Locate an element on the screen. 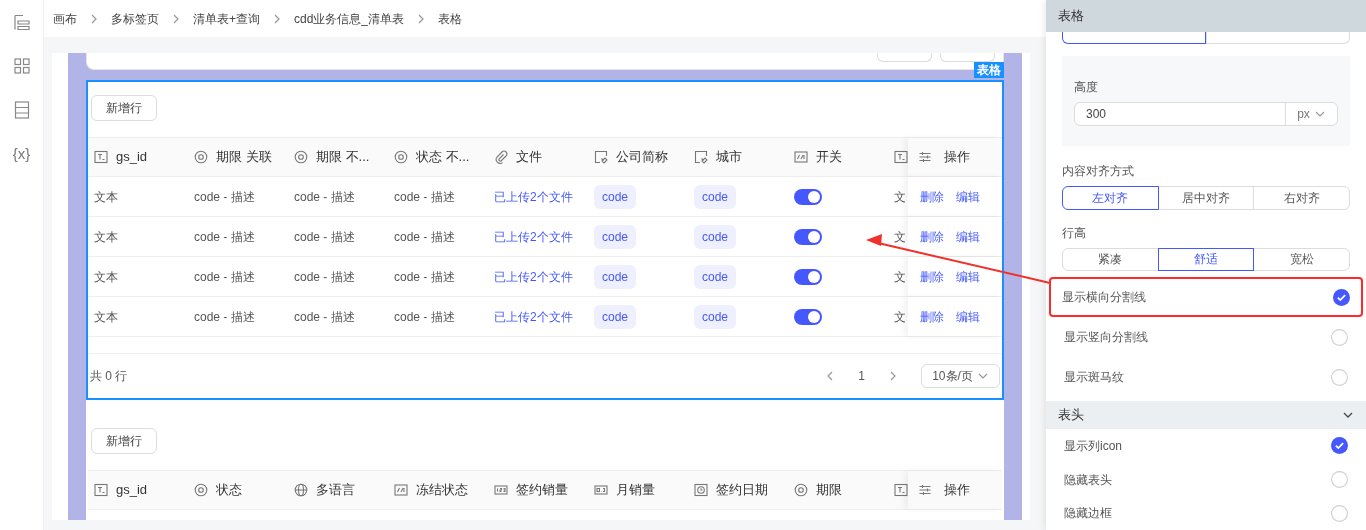 The height and width of the screenshot is (530, 1366). segment-tab: 右对齐 is located at coordinates (1301, 197).